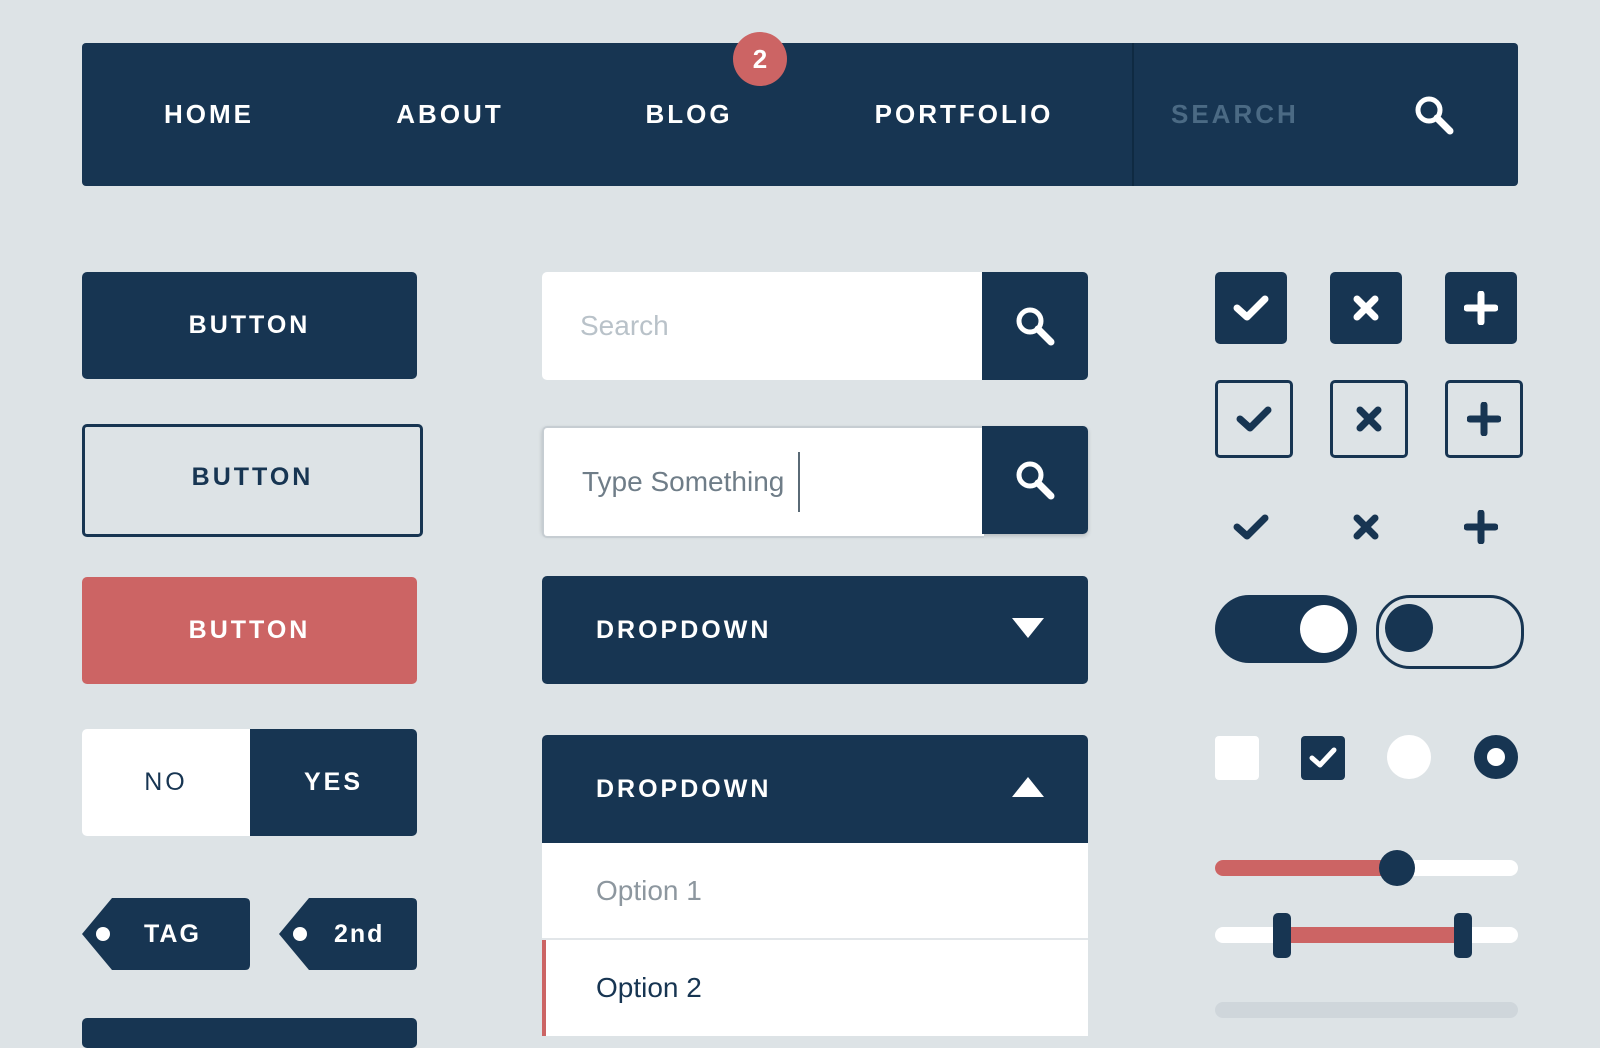  Describe the element at coordinates (799, 482) in the screenshot. I see `text-caret` at that location.